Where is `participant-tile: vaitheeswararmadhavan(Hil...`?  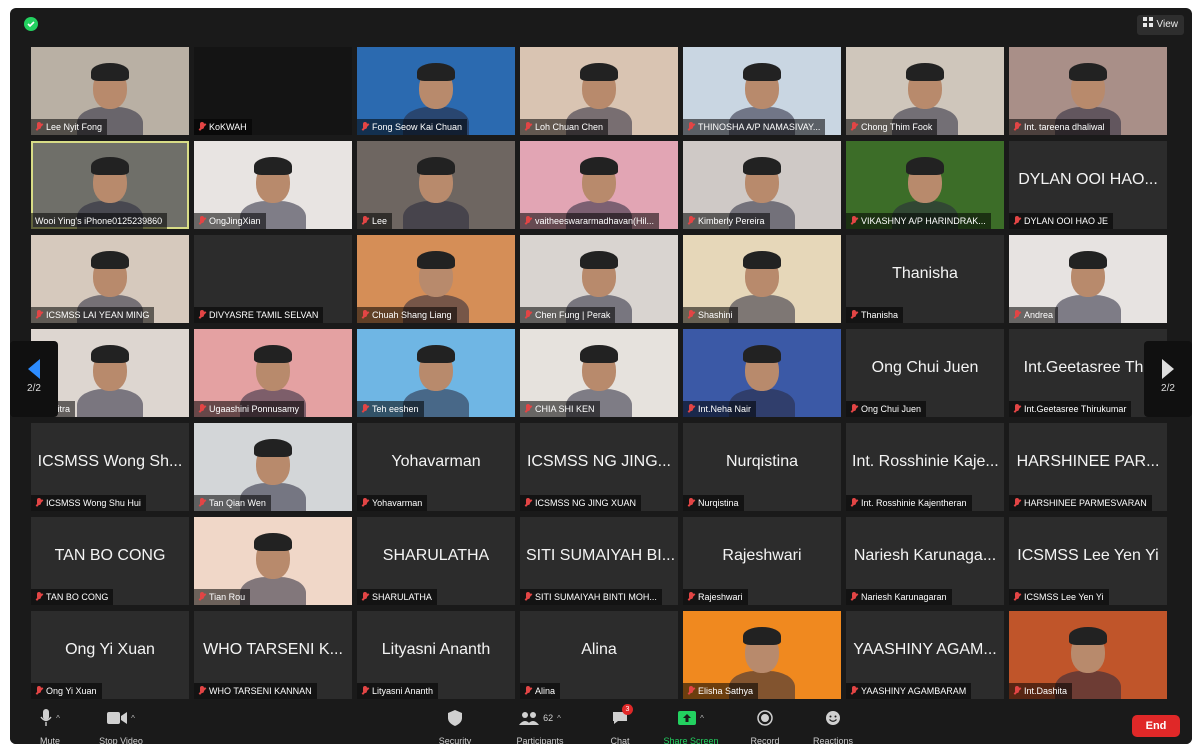
participant-tile: vaitheeswararmadhavan(Hil... is located at coordinates (599, 185).